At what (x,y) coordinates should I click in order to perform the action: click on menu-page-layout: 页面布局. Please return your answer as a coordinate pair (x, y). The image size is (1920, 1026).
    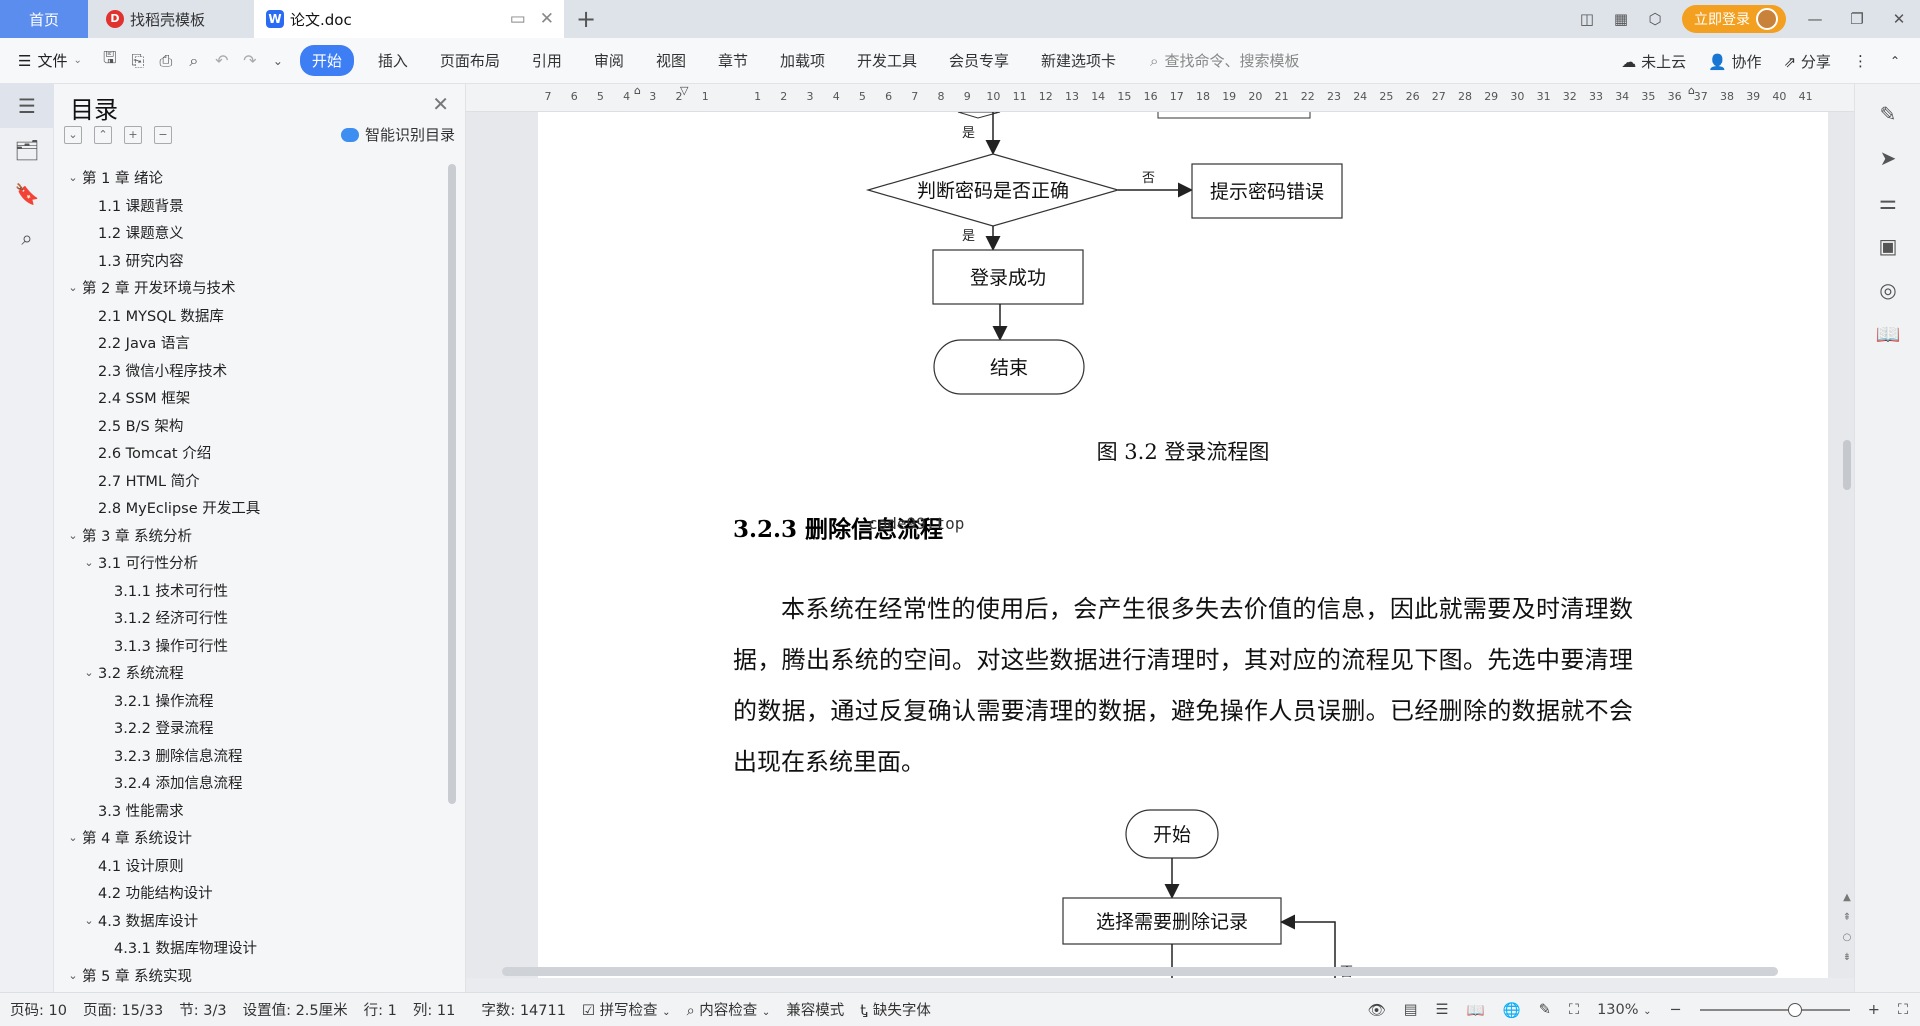
    Looking at the image, I should click on (470, 60).